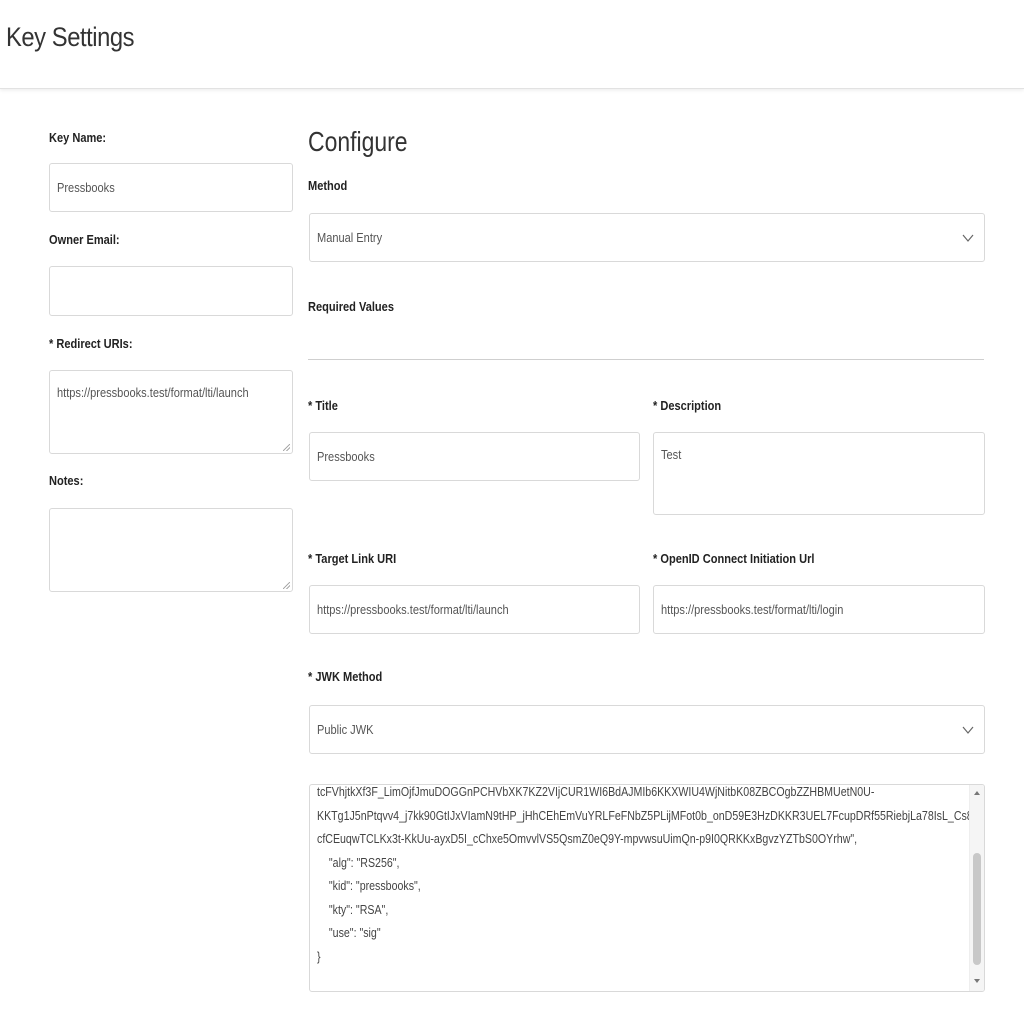 The height and width of the screenshot is (1024, 1024). What do you see at coordinates (351, 306) in the screenshot?
I see `required-values-label: Required Values` at bounding box center [351, 306].